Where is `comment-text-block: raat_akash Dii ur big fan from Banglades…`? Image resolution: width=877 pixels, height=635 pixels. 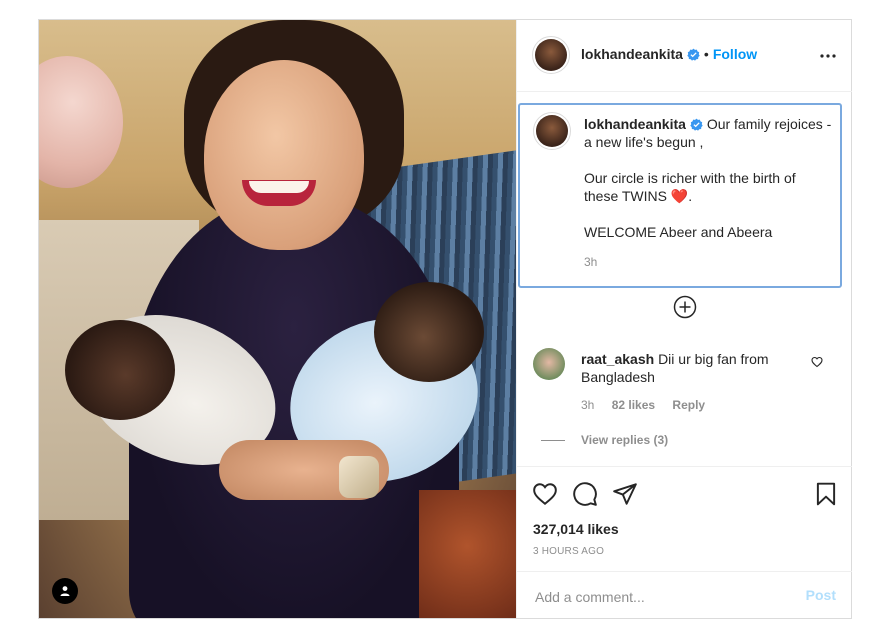 comment-text-block: raat_akash Dii ur big fan from Banglades… is located at coordinates (691, 368).